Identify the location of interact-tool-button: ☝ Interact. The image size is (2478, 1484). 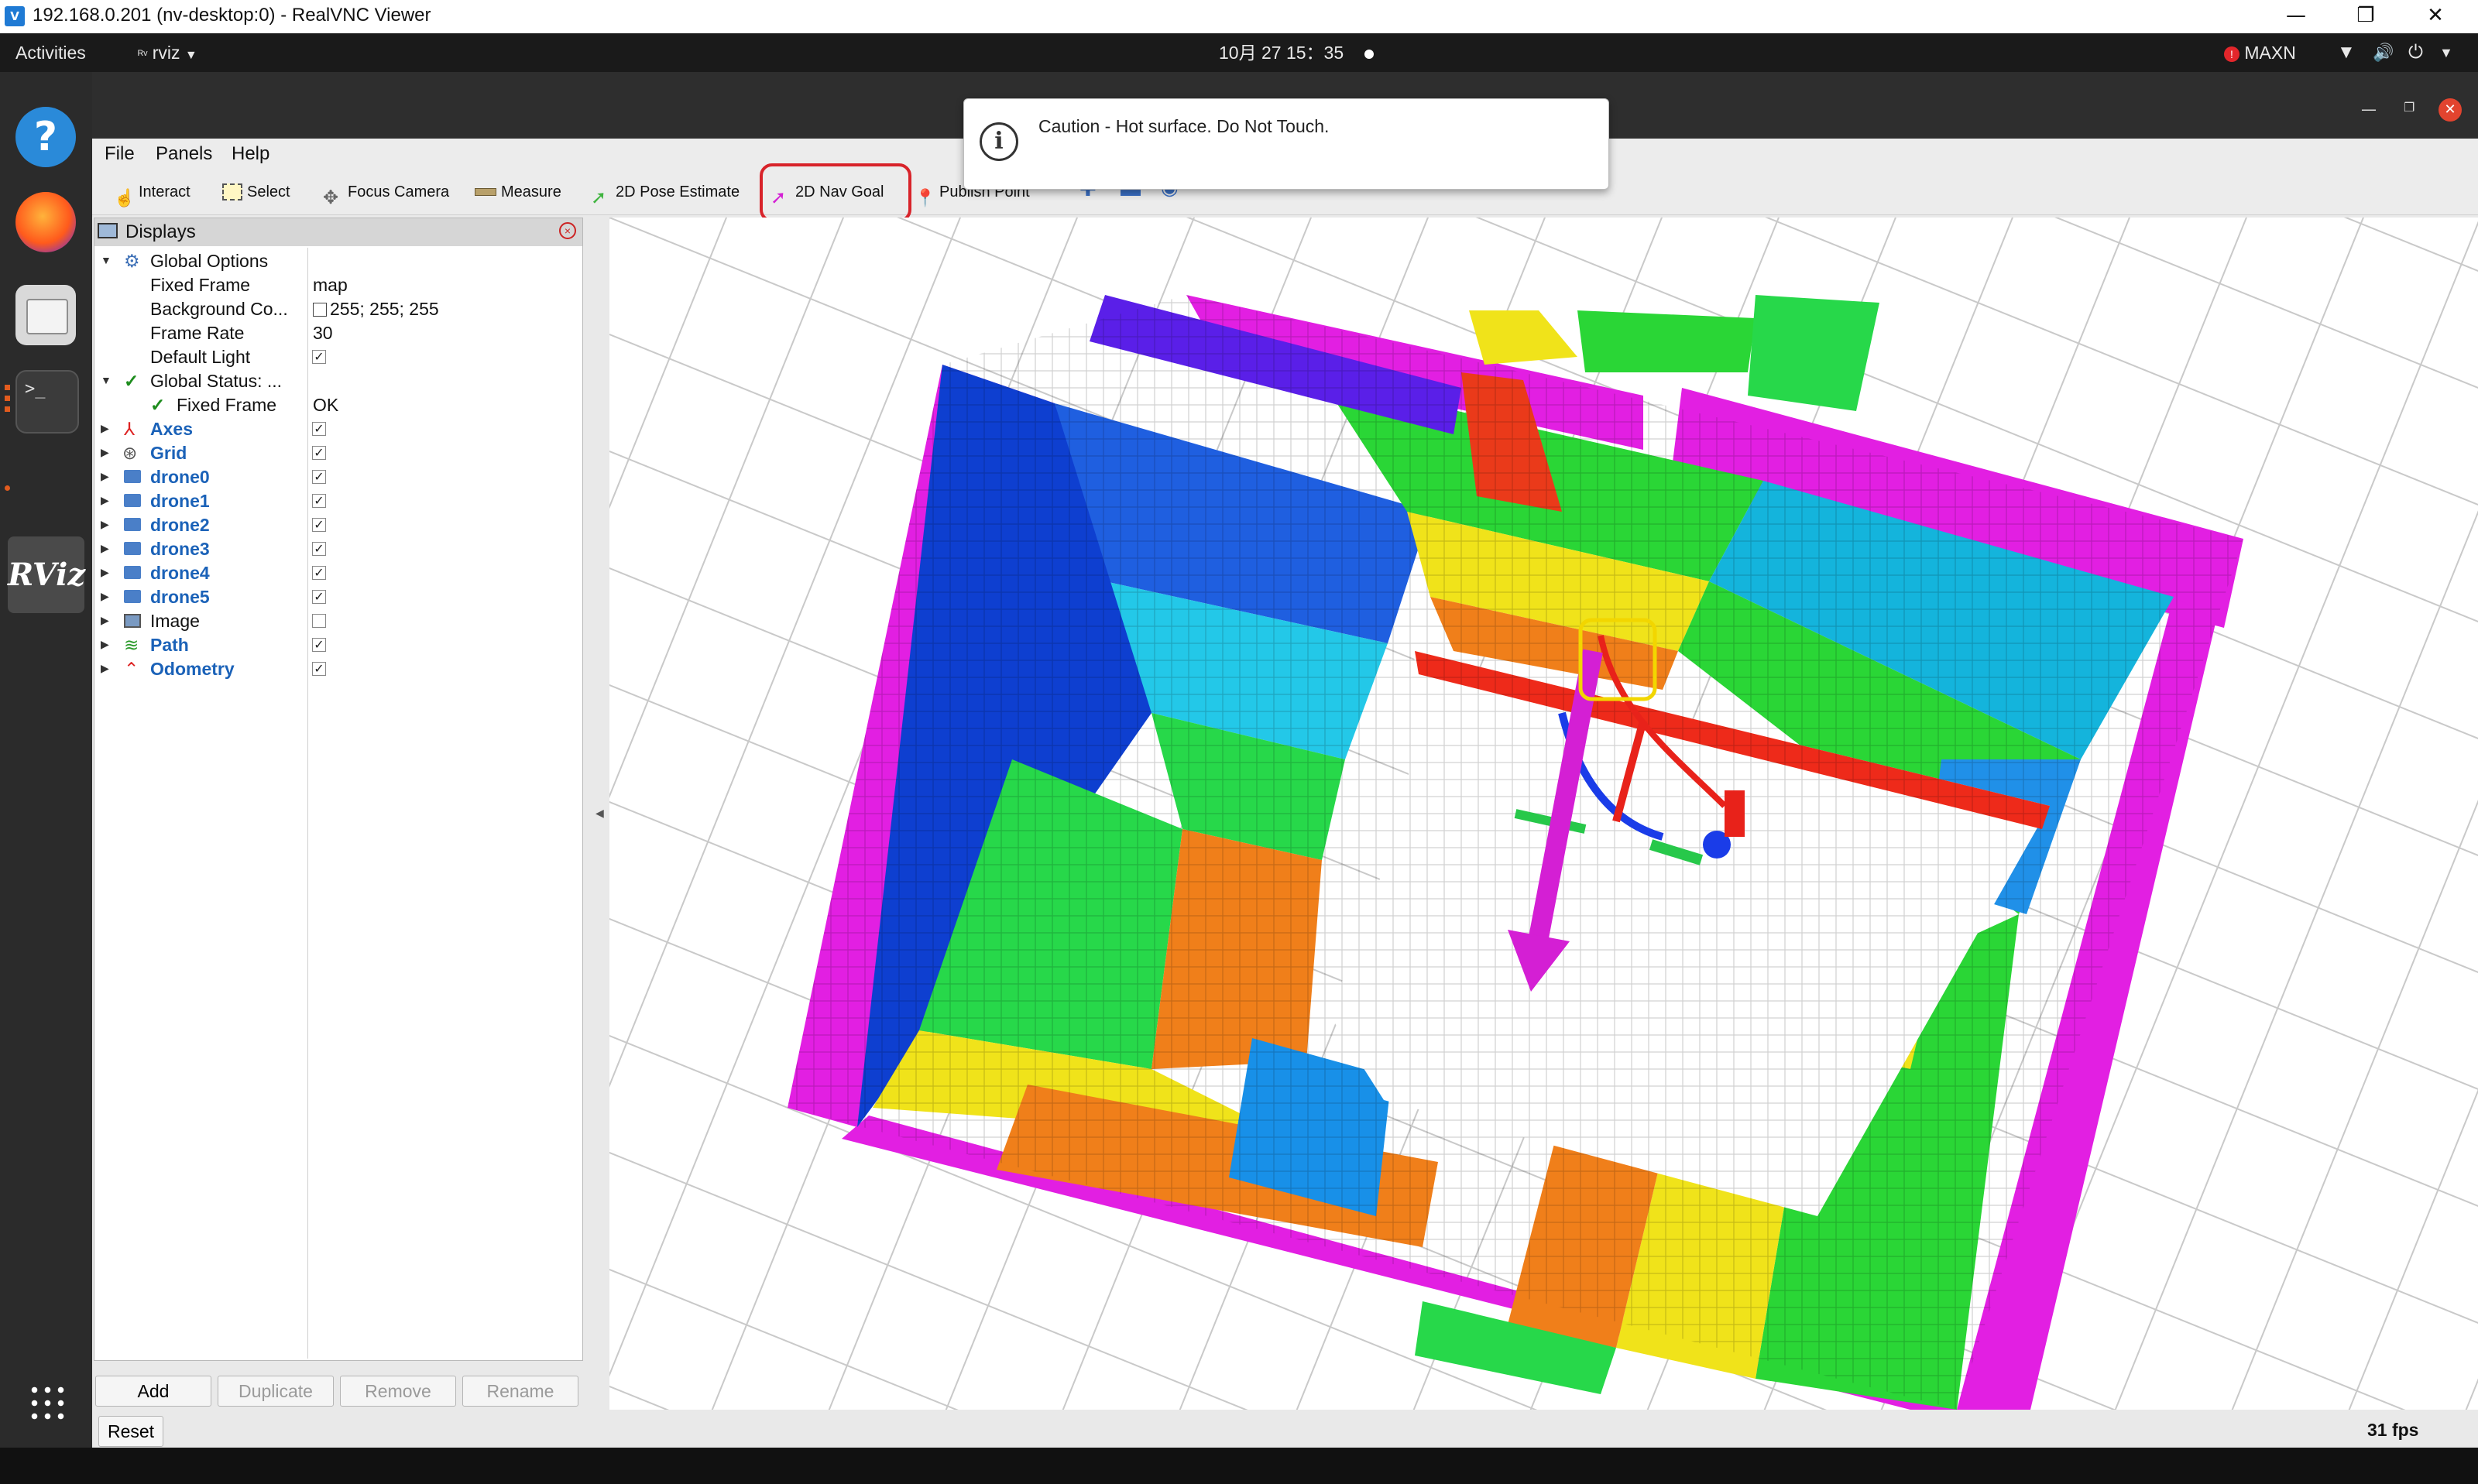
(152, 192).